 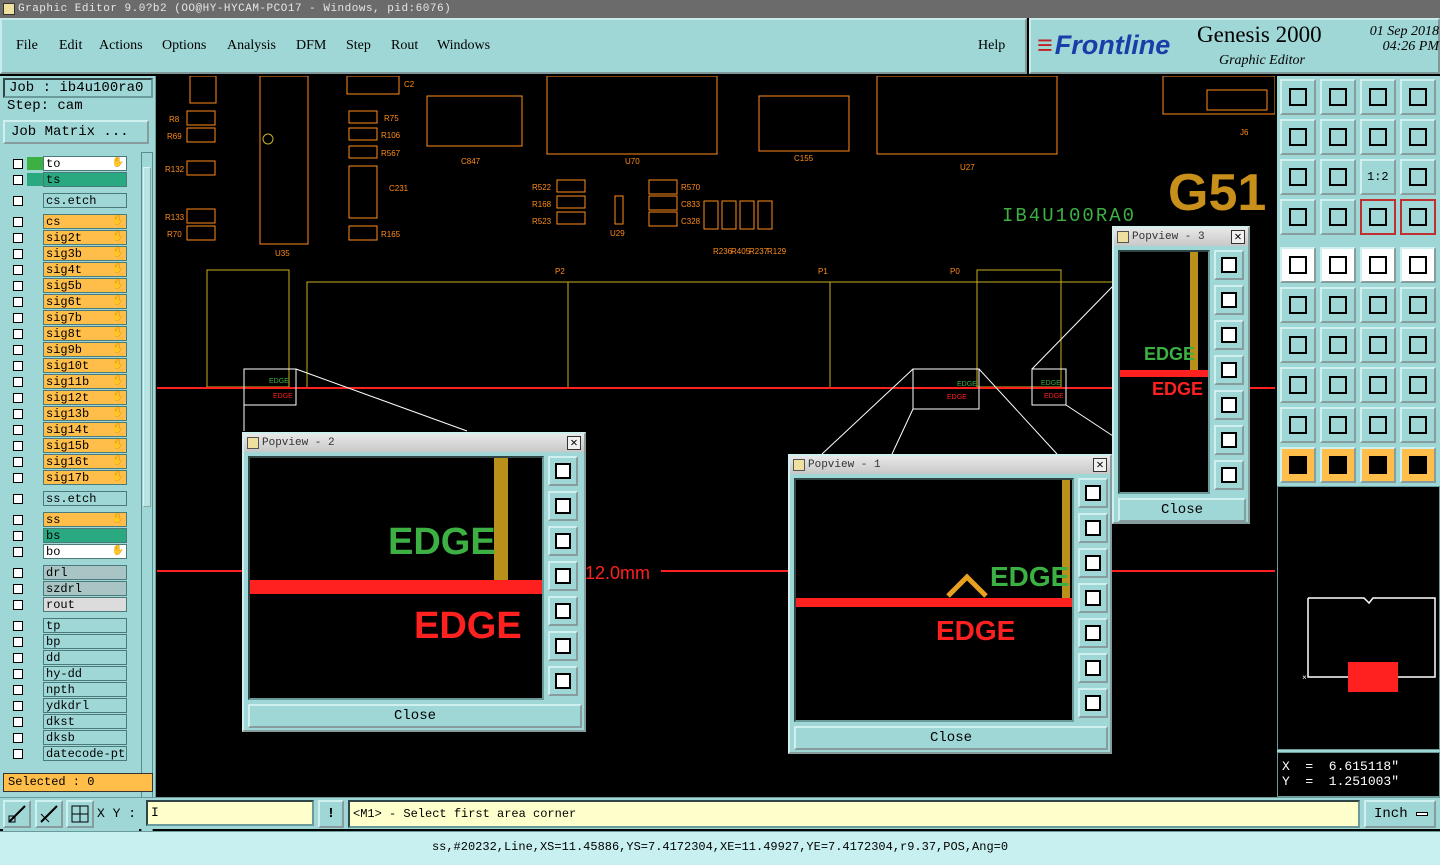 What do you see at coordinates (1378, 385) in the screenshot?
I see `dimension-tool-button` at bounding box center [1378, 385].